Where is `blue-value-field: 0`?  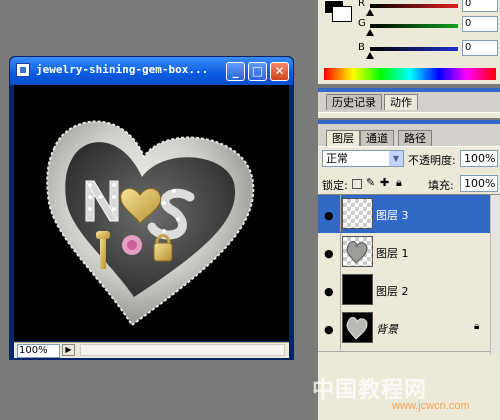
blue-value-field: 0 is located at coordinates (480, 48).